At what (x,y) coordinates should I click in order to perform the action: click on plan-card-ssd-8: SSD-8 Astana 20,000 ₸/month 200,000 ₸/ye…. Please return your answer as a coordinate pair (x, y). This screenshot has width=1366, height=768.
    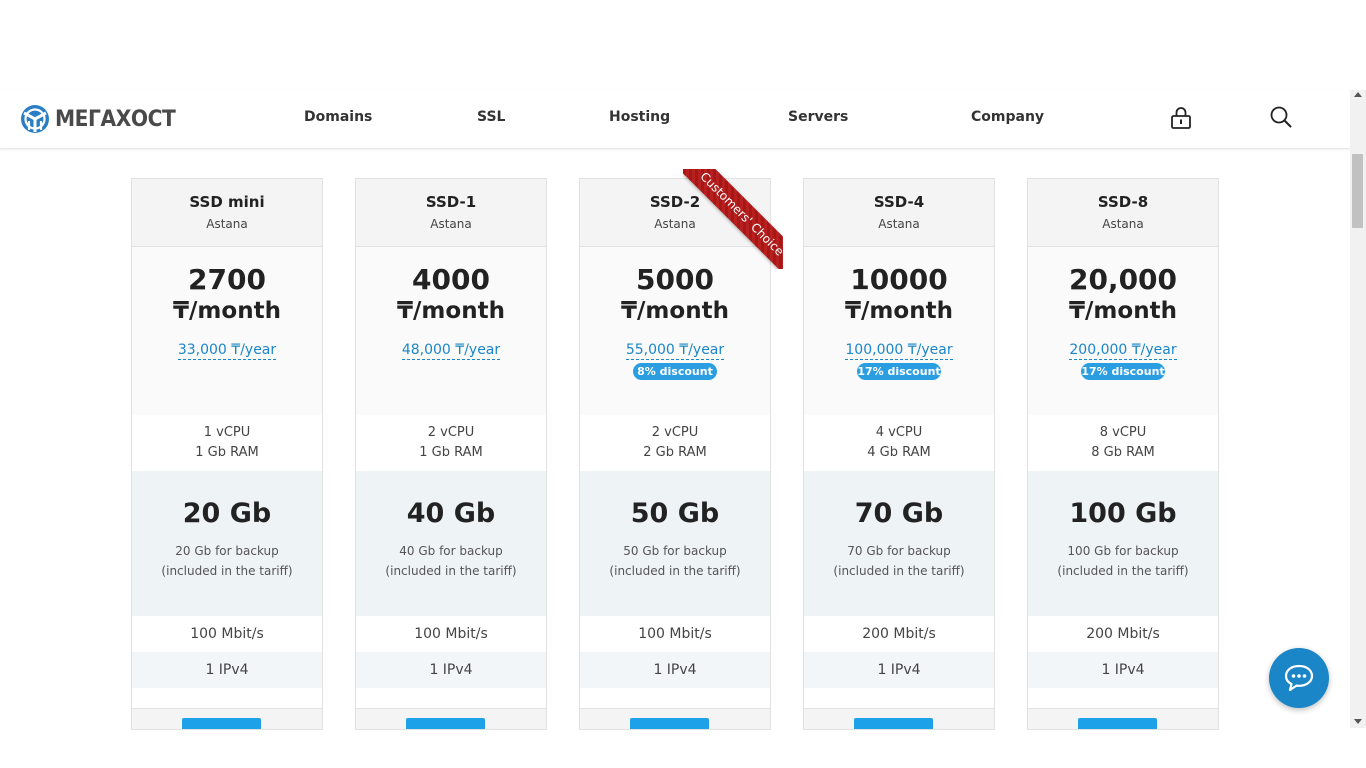
    Looking at the image, I should click on (1123, 454).